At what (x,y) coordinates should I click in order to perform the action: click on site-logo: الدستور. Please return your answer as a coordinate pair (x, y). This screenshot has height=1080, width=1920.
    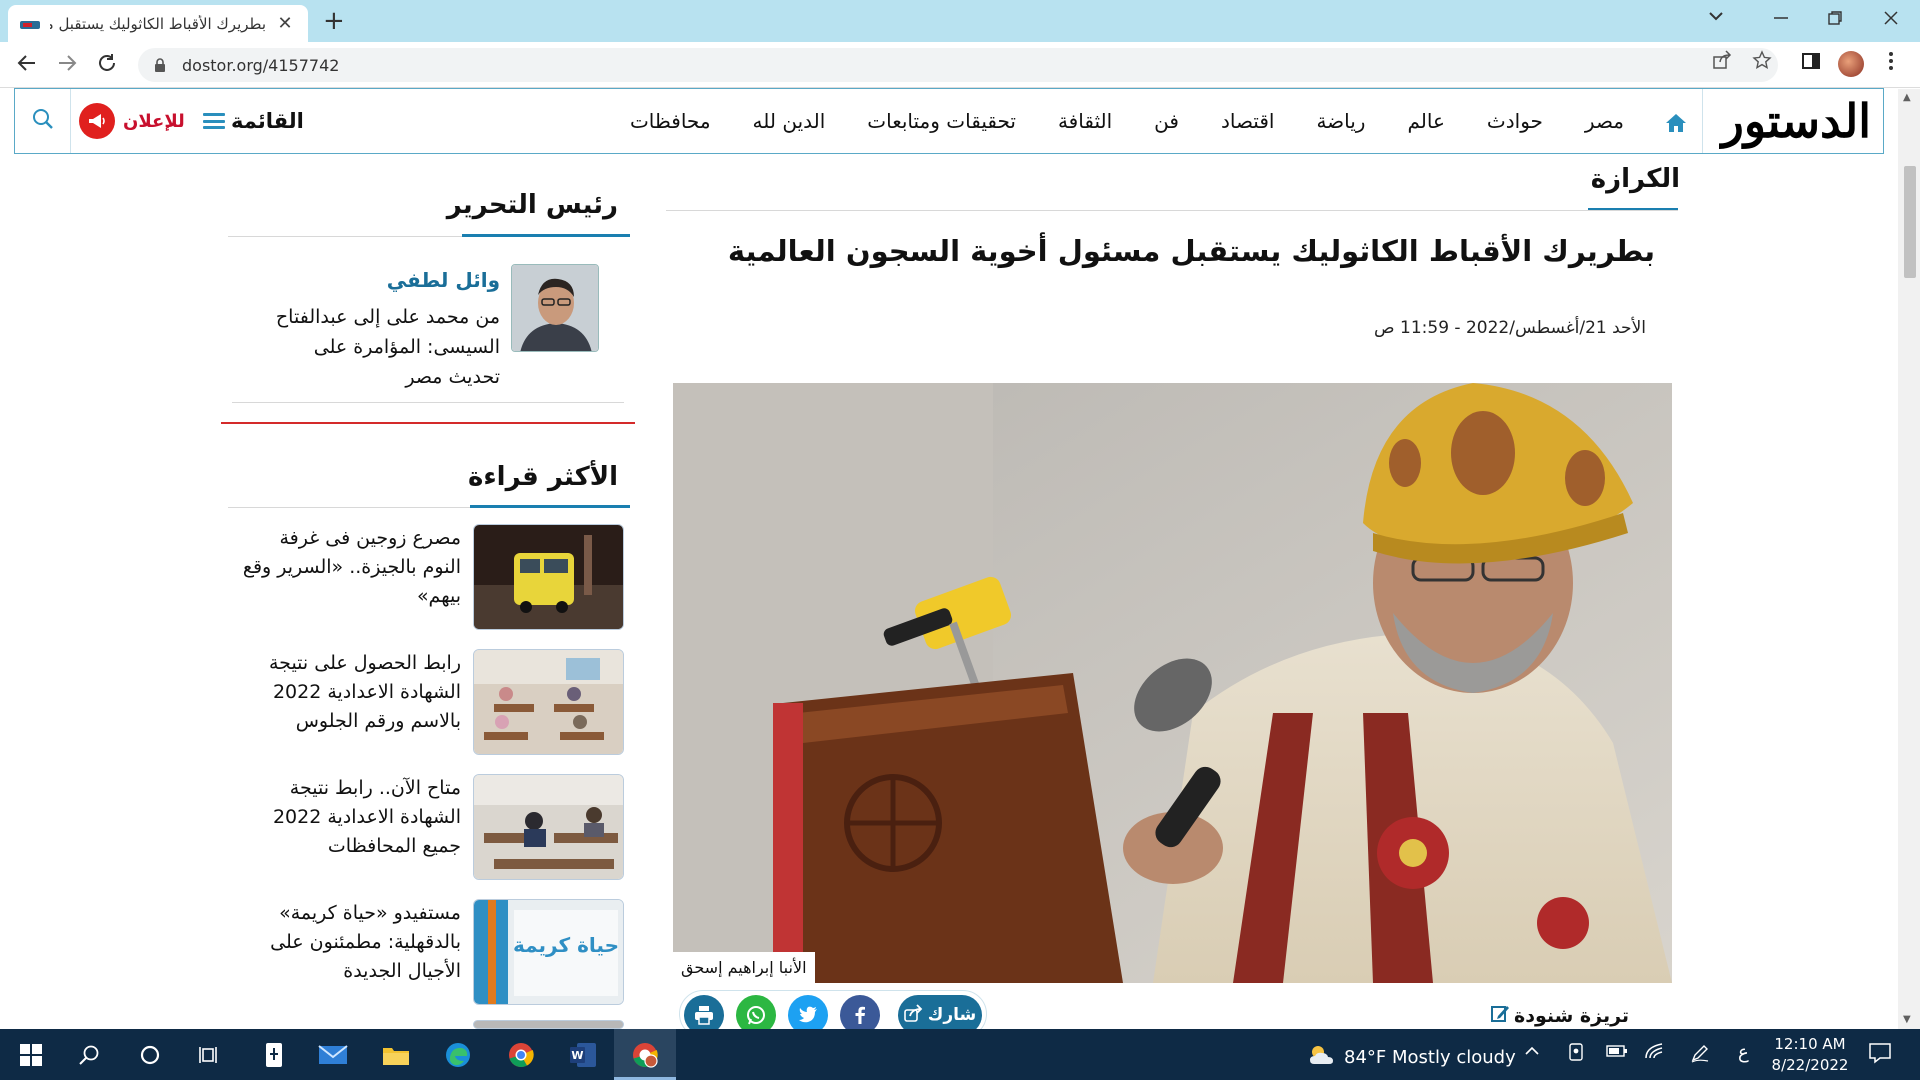
    Looking at the image, I should click on (1796, 121).